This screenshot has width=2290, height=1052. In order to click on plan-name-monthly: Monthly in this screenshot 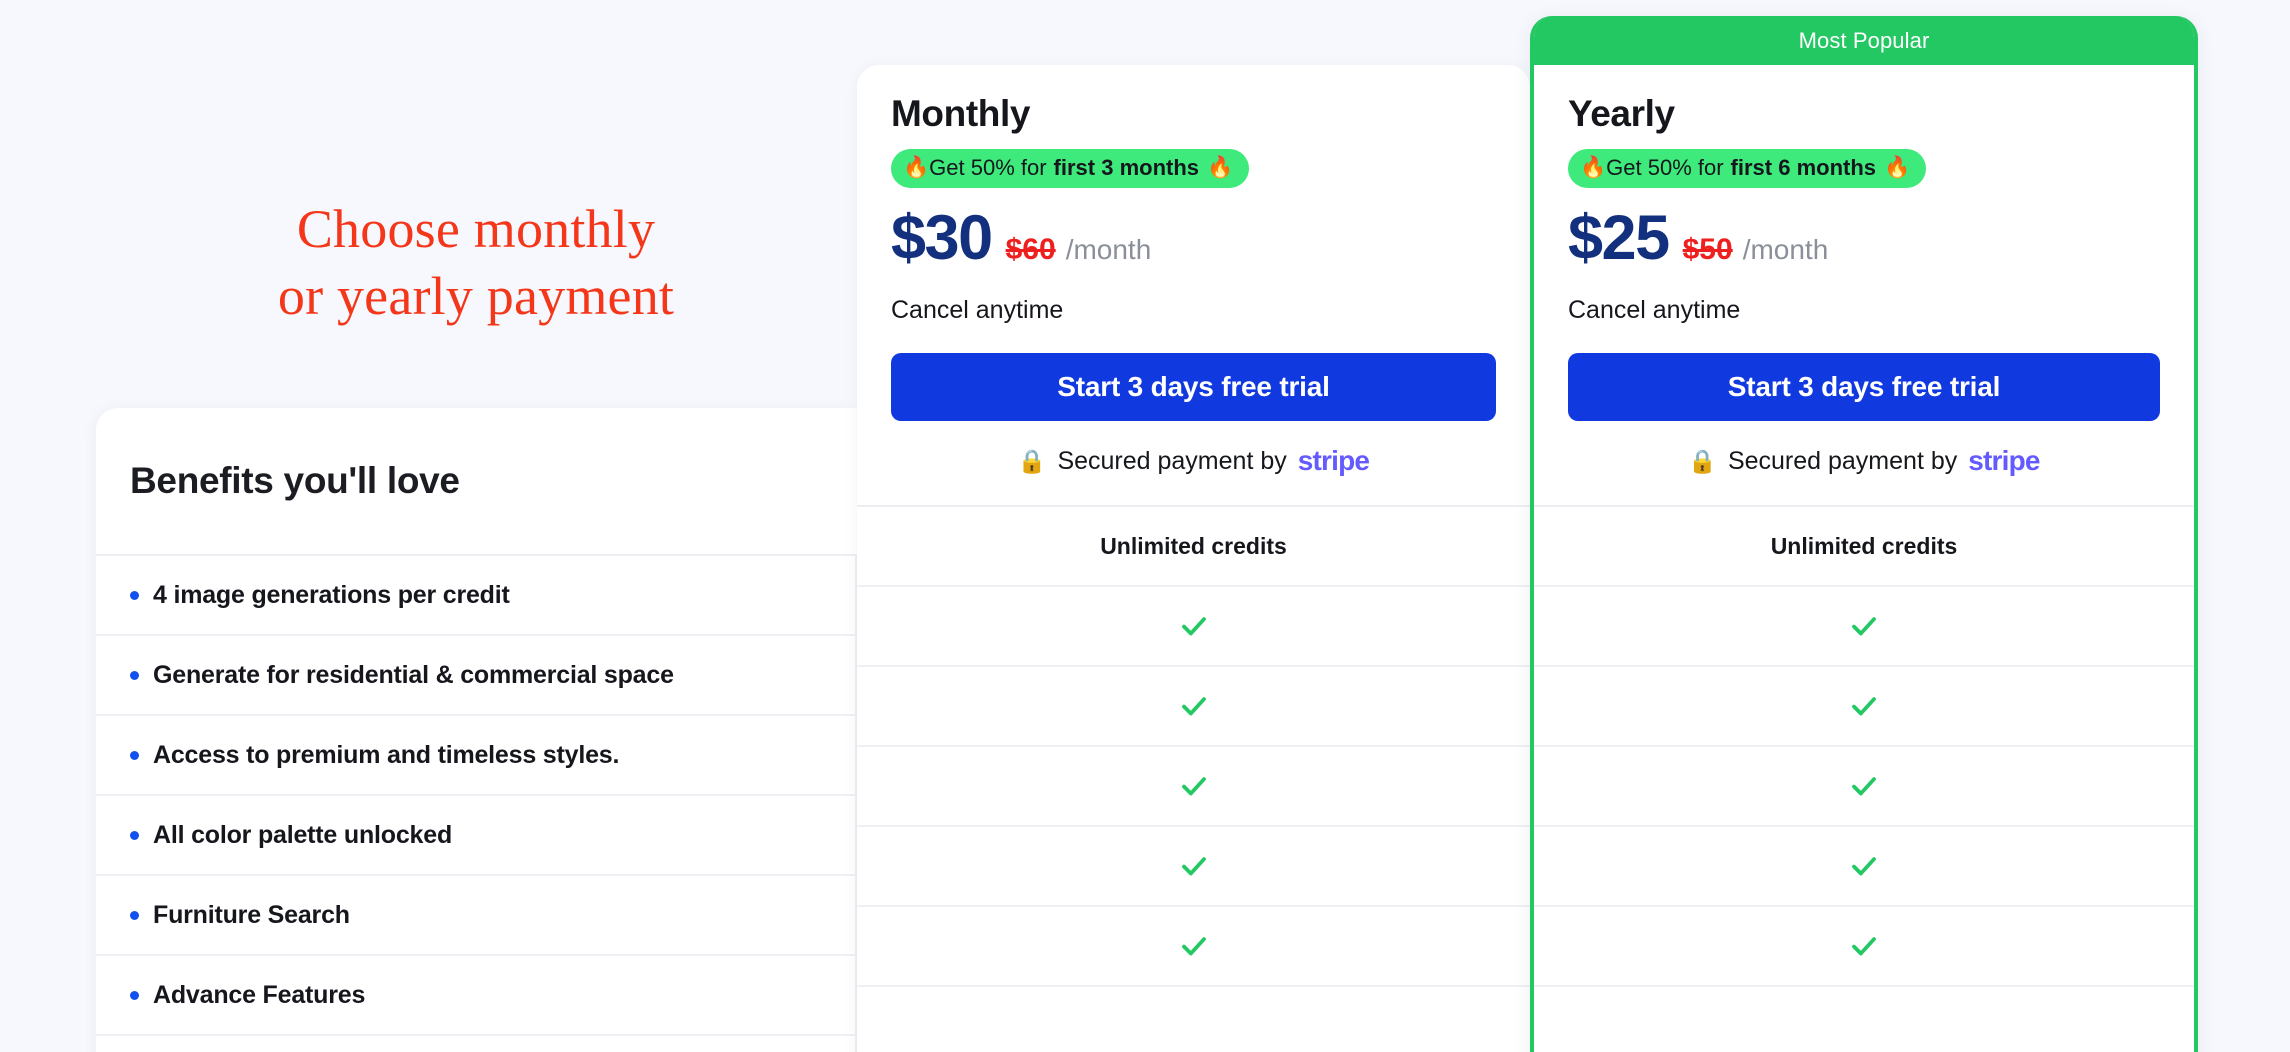, I will do `click(961, 113)`.